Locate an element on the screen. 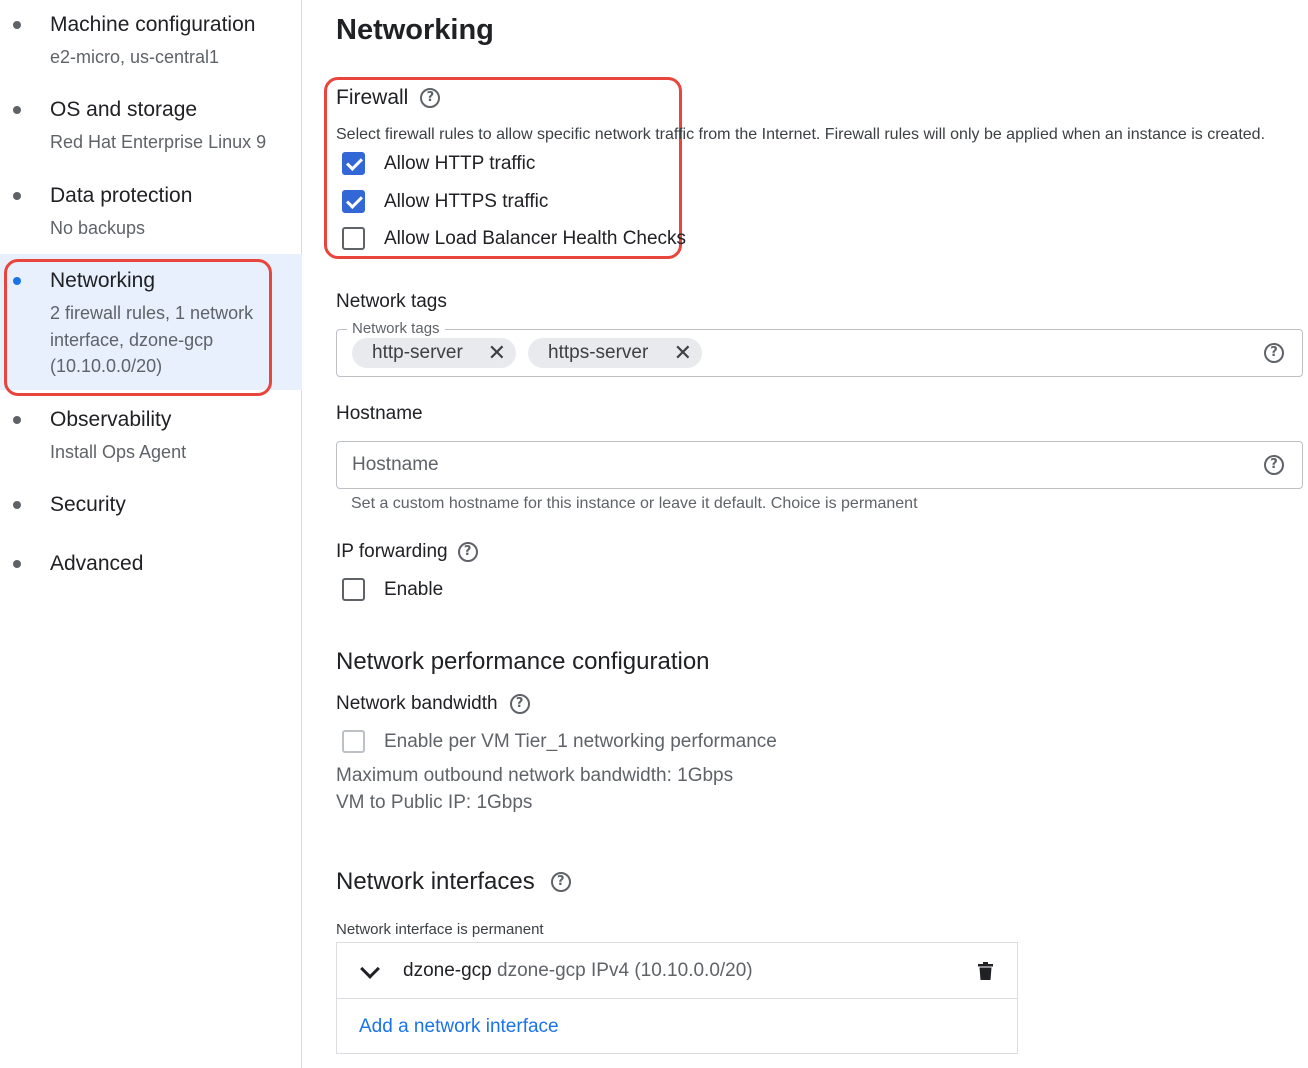  ip-forwarding-heading: IP forwarding is located at coordinates (392, 551).